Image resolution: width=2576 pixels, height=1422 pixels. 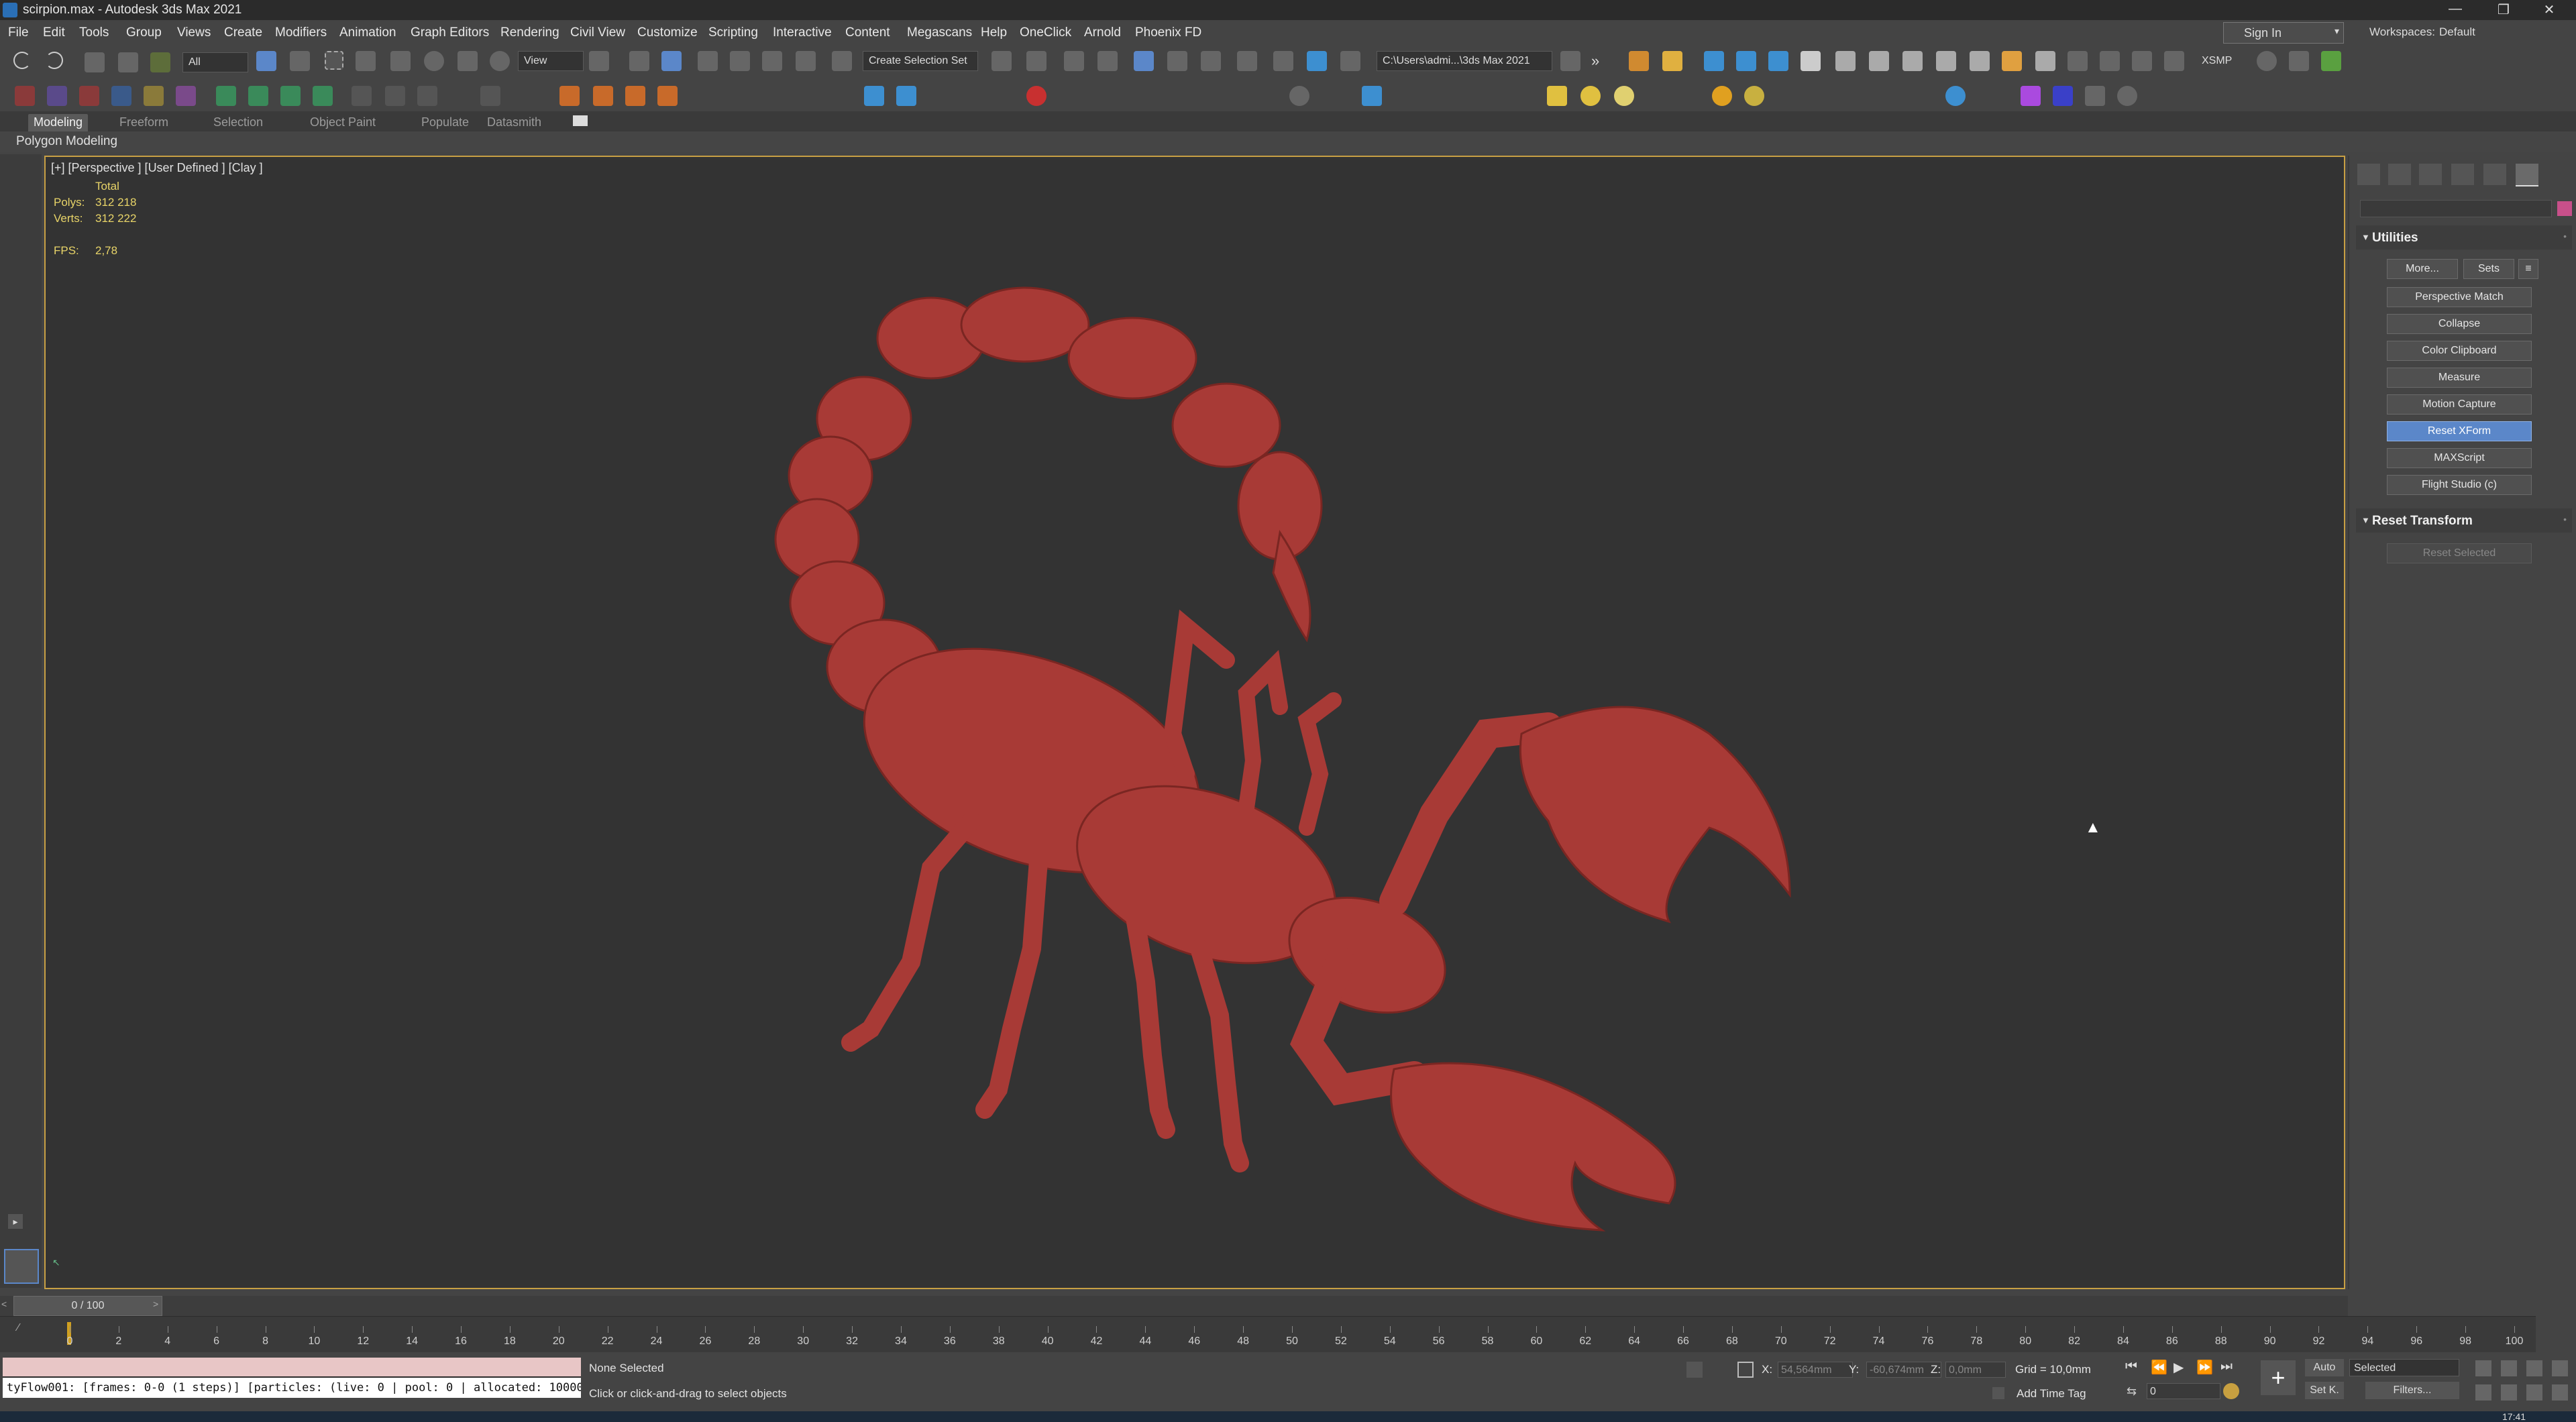 What do you see at coordinates (2560, 1393) in the screenshot?
I see `maximize-viewport-icon` at bounding box center [2560, 1393].